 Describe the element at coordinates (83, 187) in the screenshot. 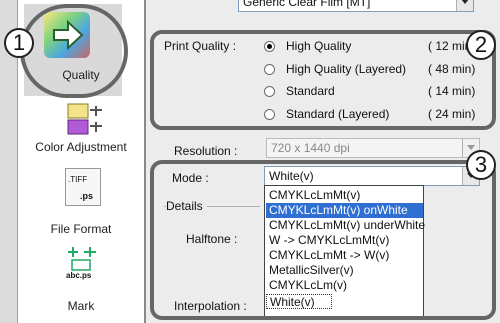

I see `file-format-icon: .TIFF .ps` at that location.